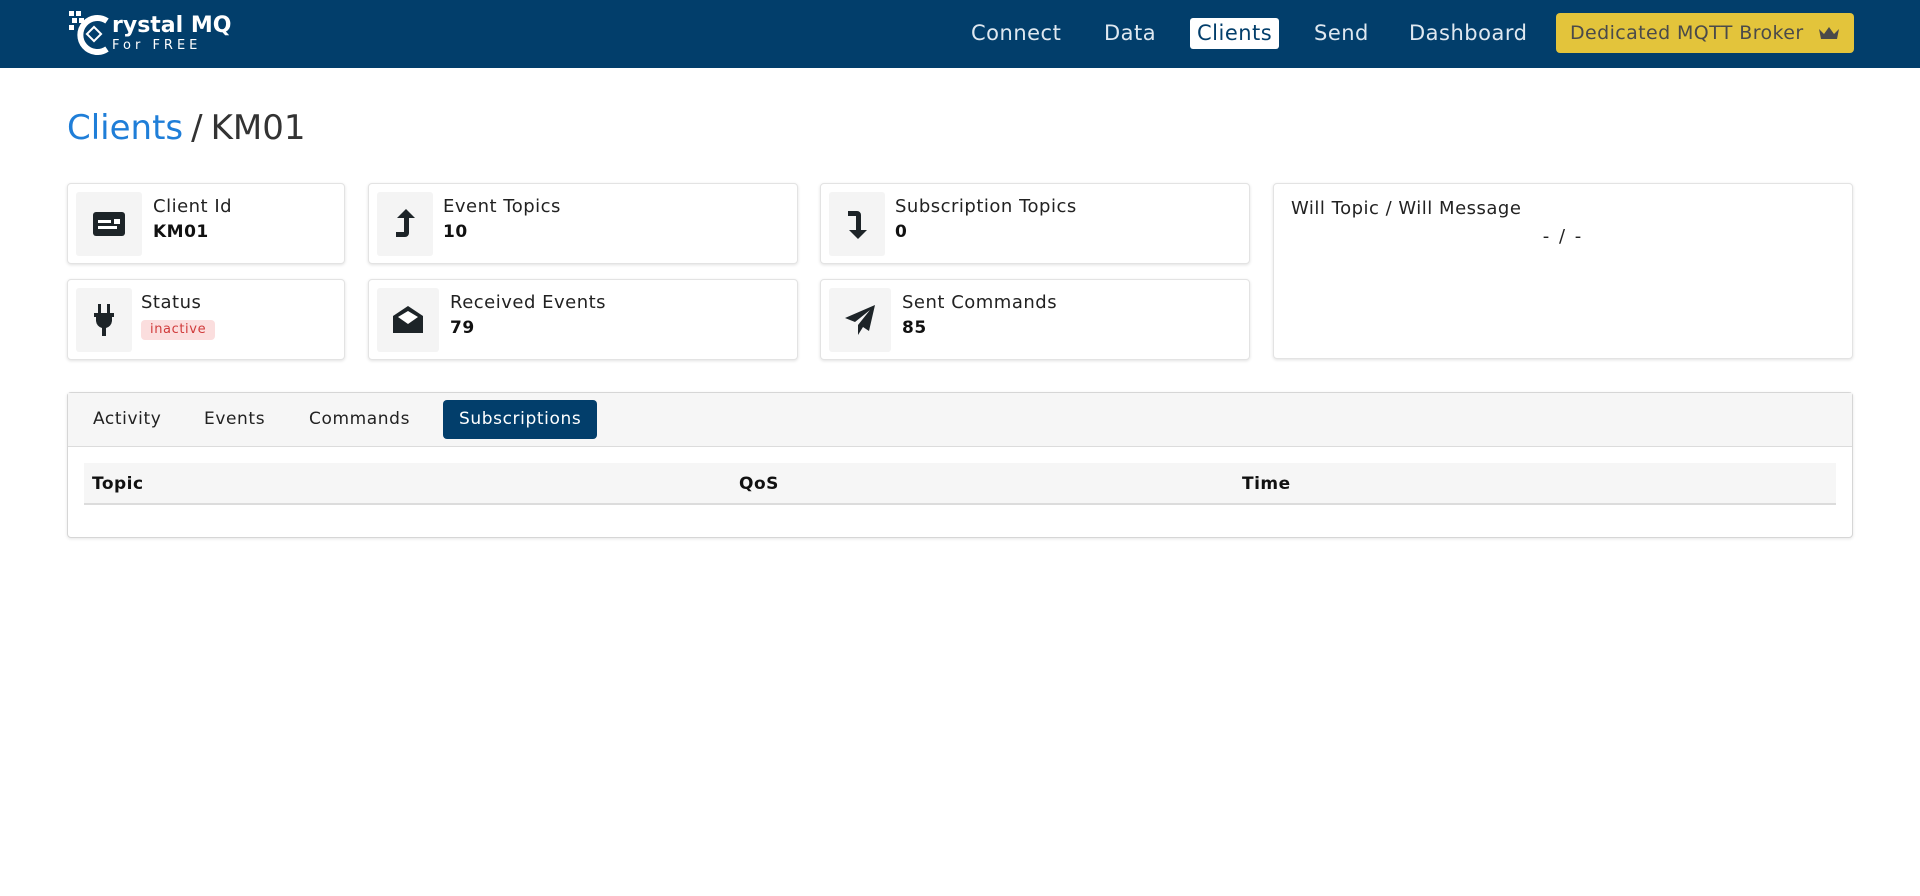 The image size is (1920, 896). I want to click on will-topic-value: - / -, so click(1563, 236).